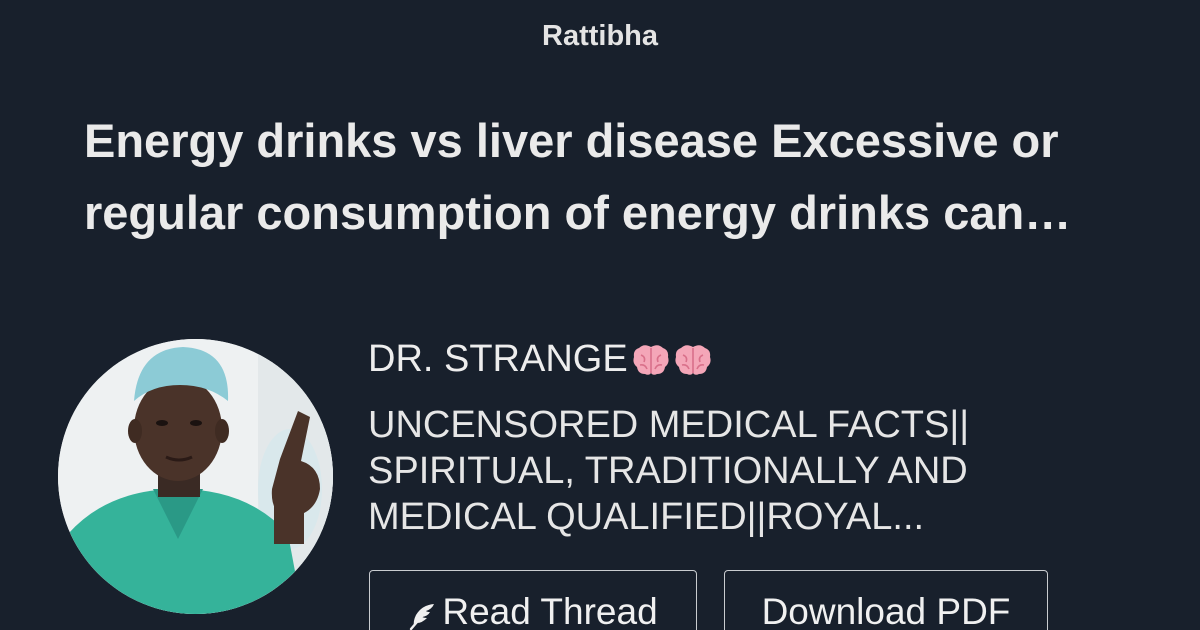  I want to click on download-pdf-label: Download PDF, so click(886, 610).